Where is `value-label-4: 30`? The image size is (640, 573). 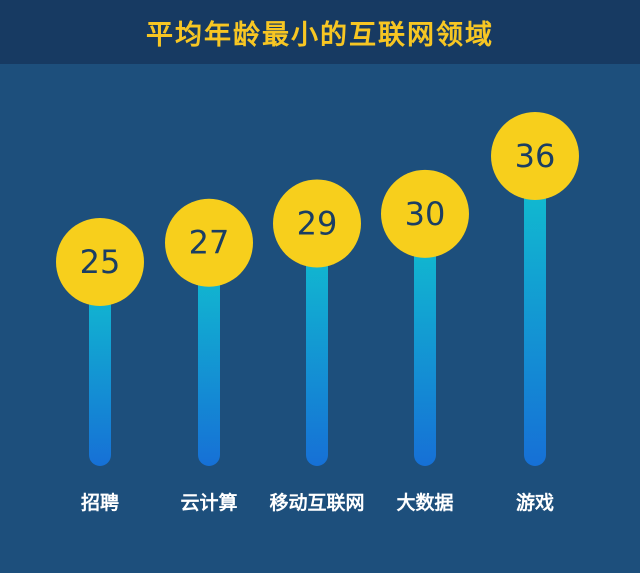
value-label-4: 30 is located at coordinates (425, 214).